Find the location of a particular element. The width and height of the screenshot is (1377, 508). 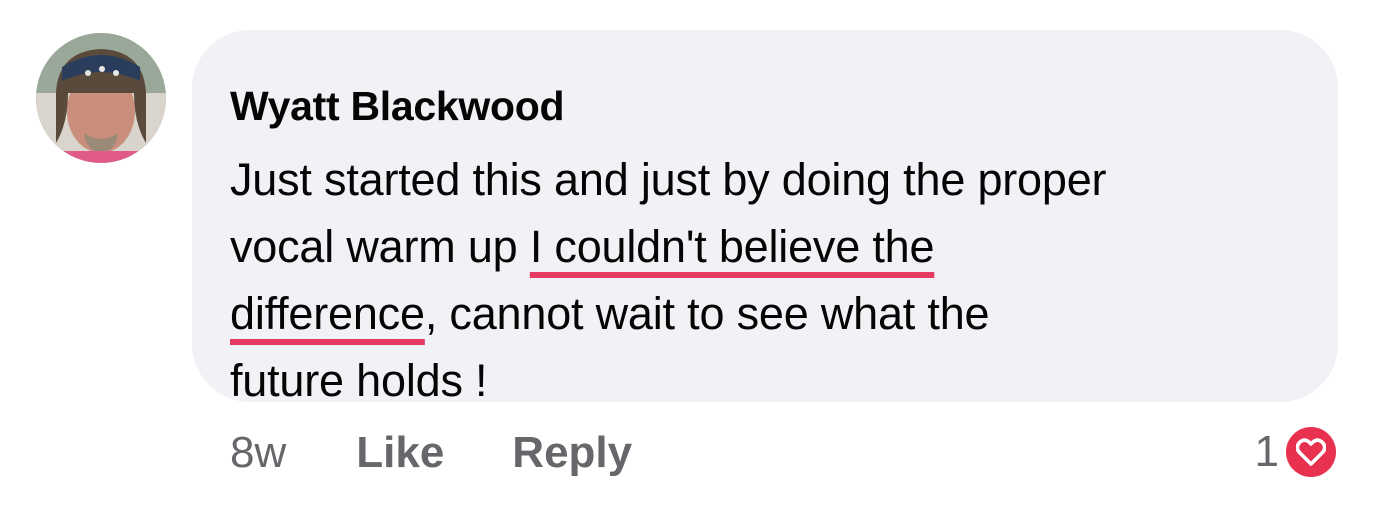

heart-reaction-badge is located at coordinates (1311, 452).